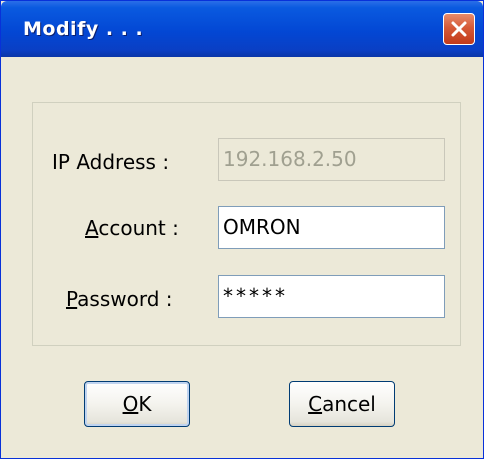  Describe the element at coordinates (331, 159) in the screenshot. I see `ip-address-field: 192.168.2.50` at that location.